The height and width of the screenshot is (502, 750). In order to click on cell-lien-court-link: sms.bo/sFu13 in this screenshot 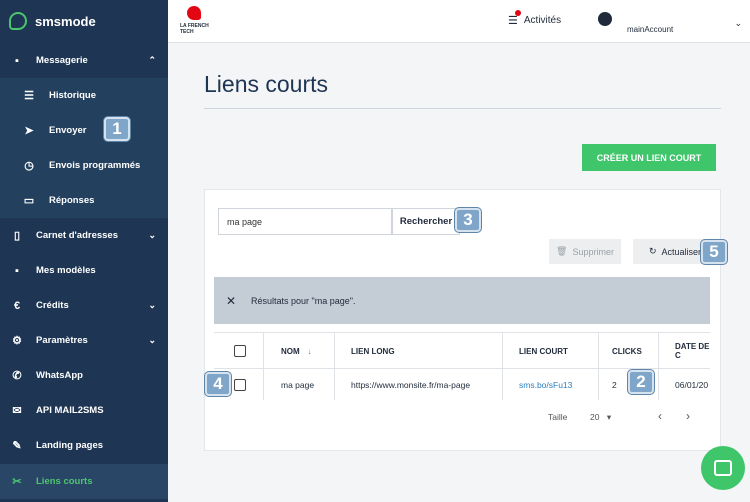, I will do `click(545, 384)`.